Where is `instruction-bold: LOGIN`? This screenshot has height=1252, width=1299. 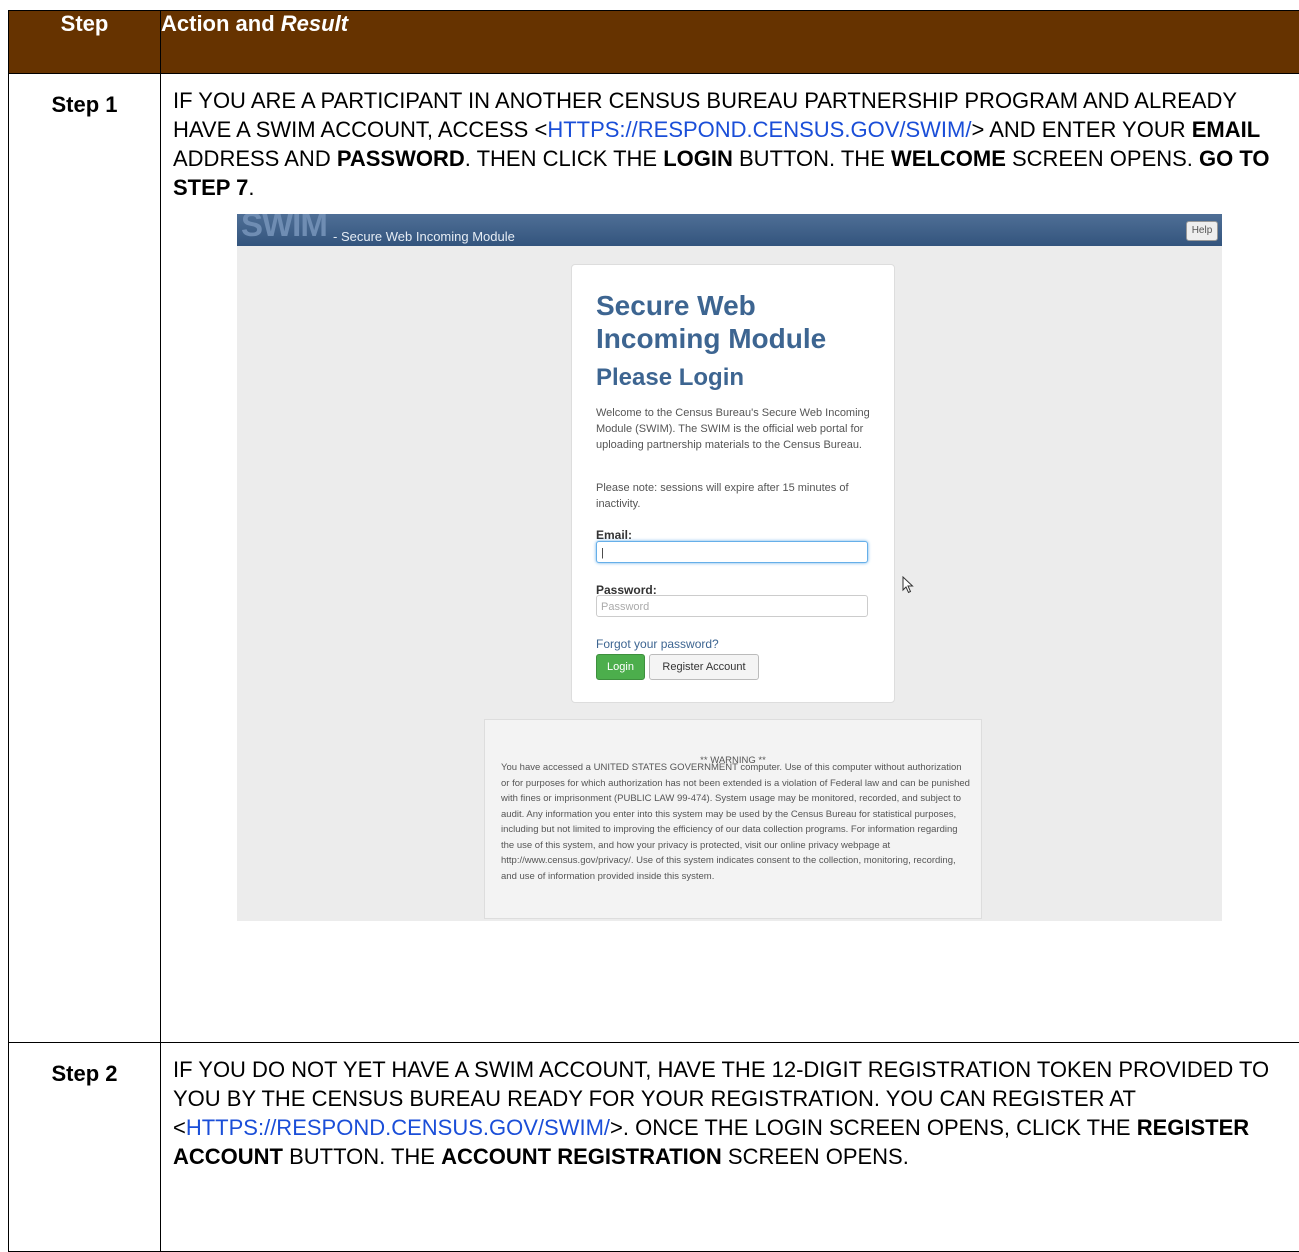
instruction-bold: LOGIN is located at coordinates (698, 158).